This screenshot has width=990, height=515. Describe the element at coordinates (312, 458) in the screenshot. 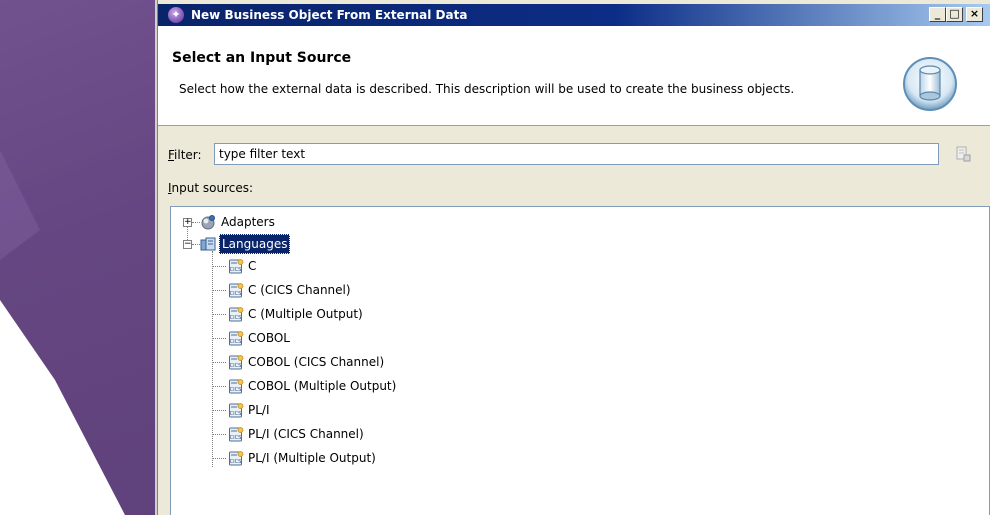

I see `tree-node-label: PL/I (Multiple Output)` at that location.